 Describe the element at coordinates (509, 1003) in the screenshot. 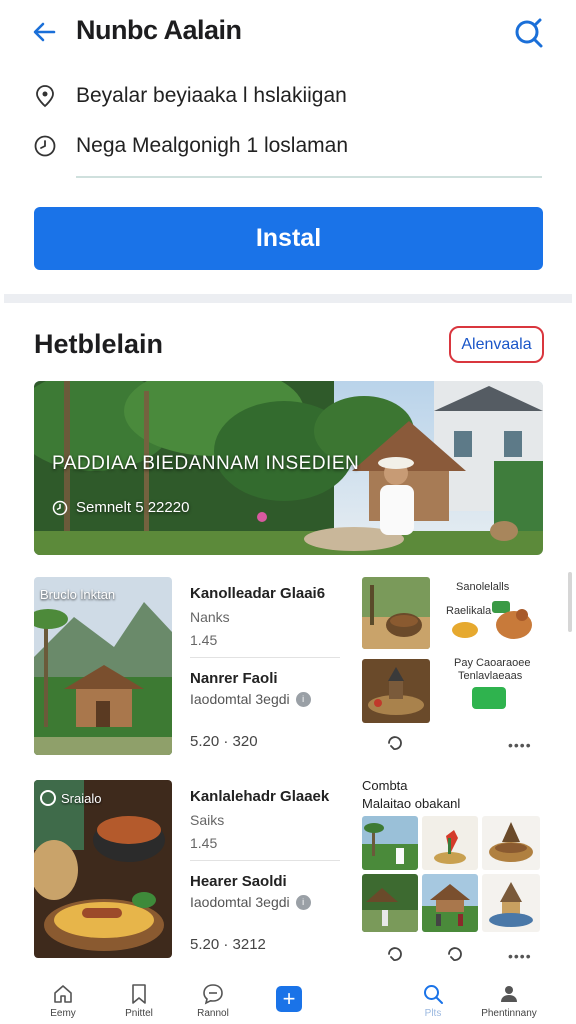

I see `nav-profile: Phentinnany` at that location.